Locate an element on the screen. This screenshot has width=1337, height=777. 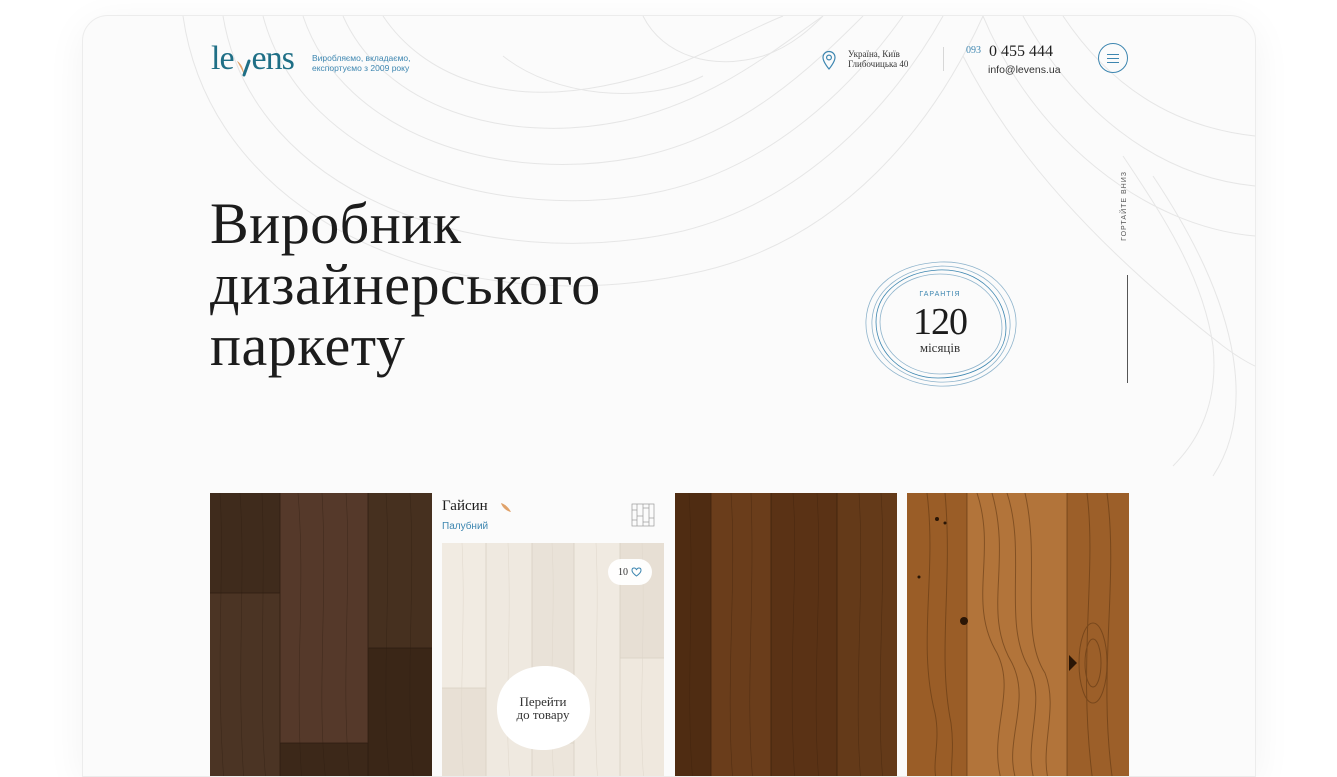
heart-icon is located at coordinates (636, 572).